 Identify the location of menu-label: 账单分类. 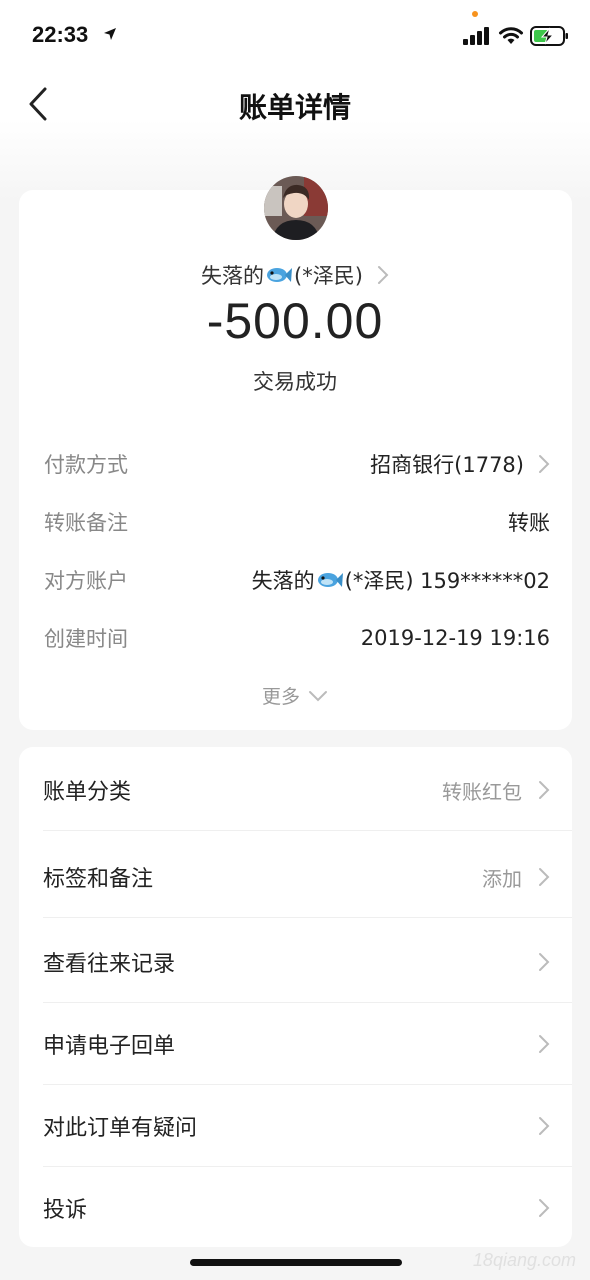
(87, 792).